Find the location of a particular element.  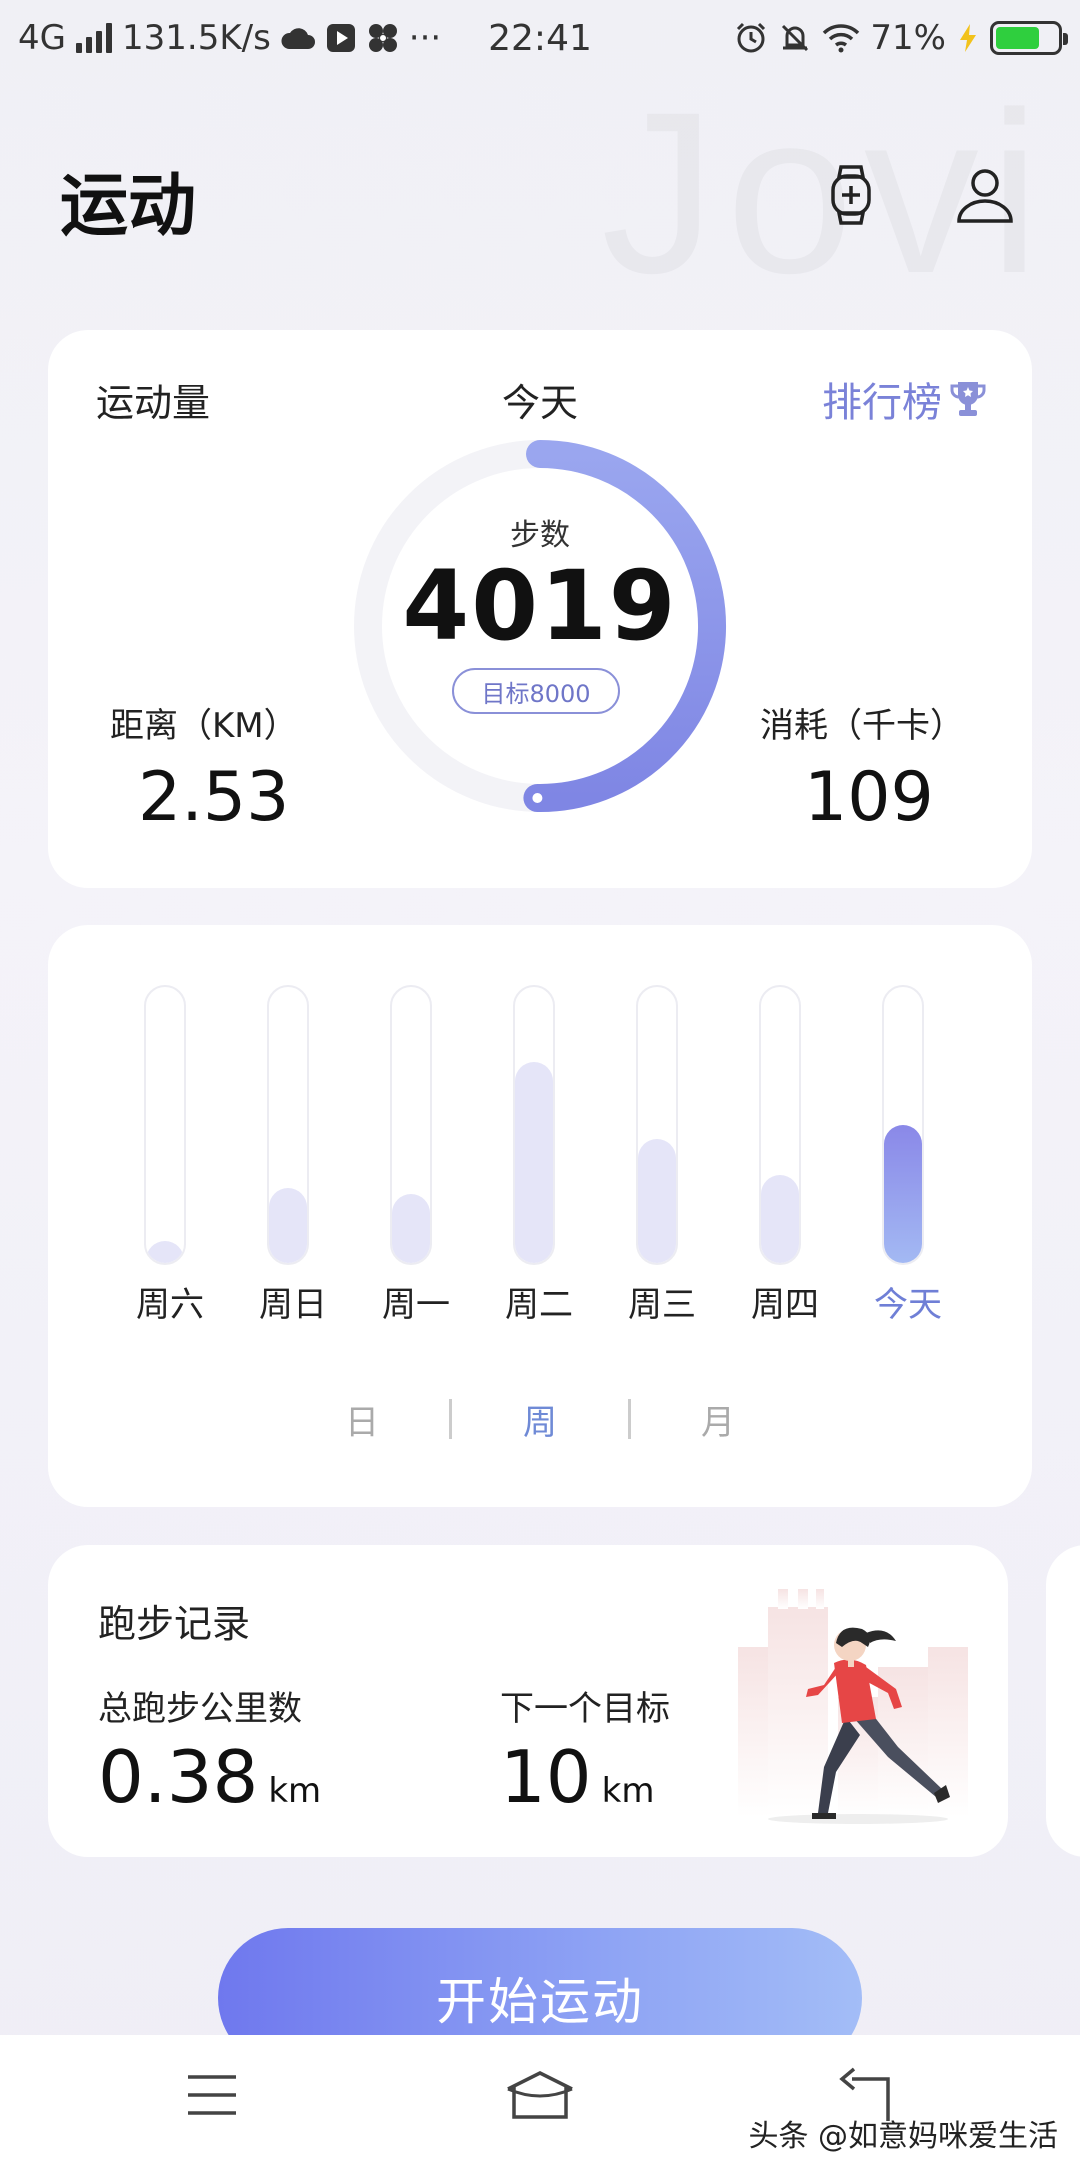

fan-icon is located at coordinates (382, 38).